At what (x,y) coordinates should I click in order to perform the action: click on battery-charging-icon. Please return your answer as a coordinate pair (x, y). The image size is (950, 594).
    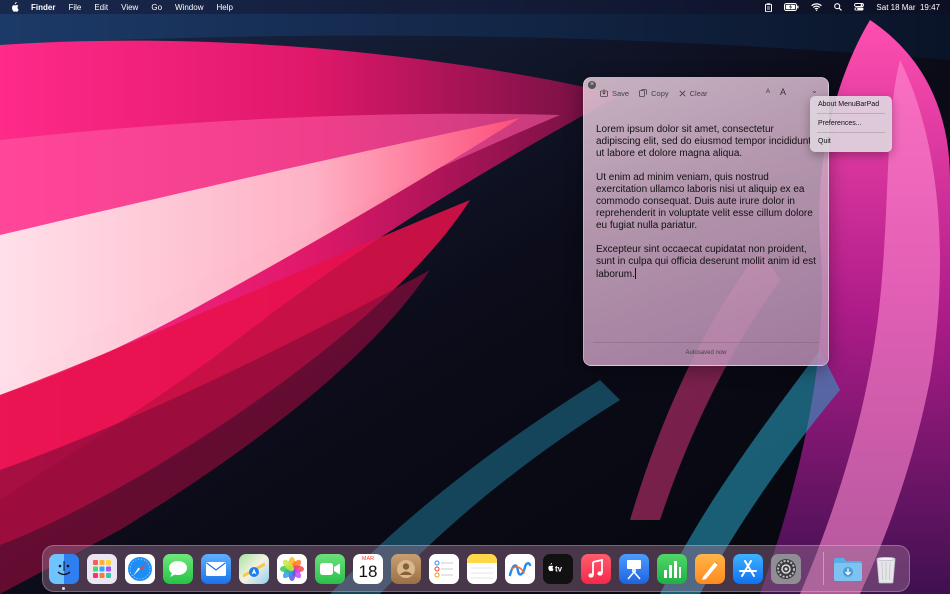
    Looking at the image, I should click on (791, 7).